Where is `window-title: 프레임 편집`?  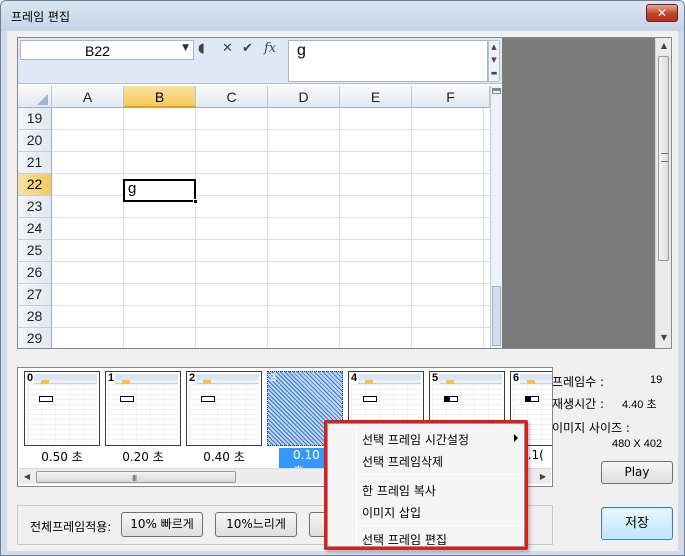 window-title: 프레임 편집 is located at coordinates (41, 17).